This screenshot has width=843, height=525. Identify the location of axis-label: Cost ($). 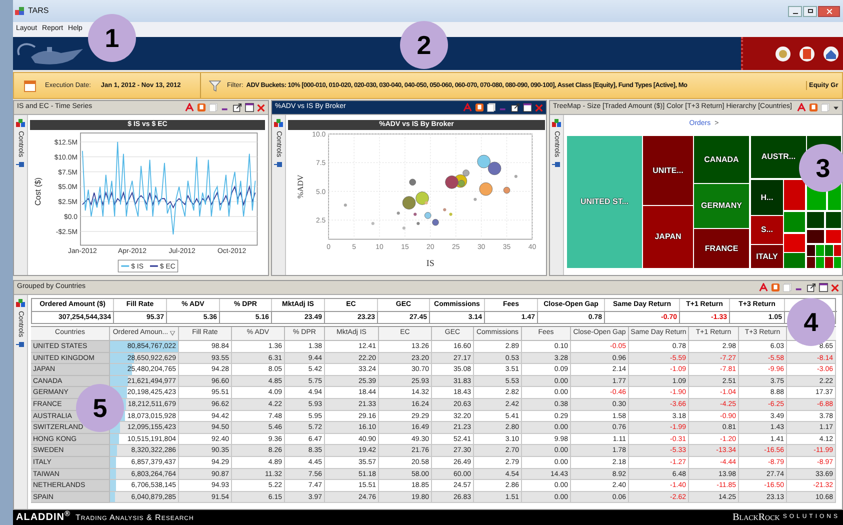
(38, 191).